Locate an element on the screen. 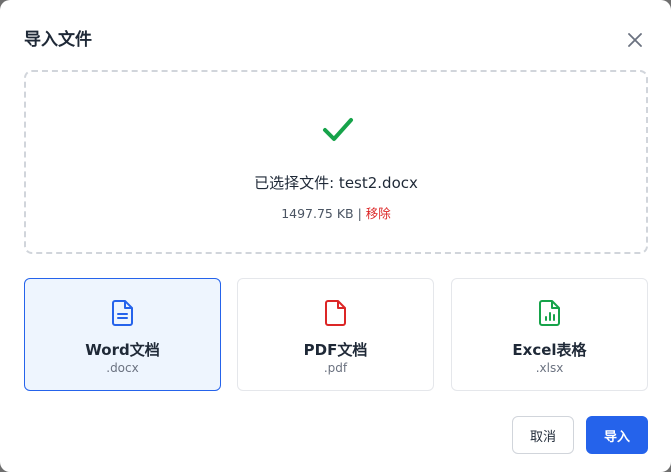 This screenshot has height=472, width=671. dialog-title: 导入文件 is located at coordinates (58, 40).